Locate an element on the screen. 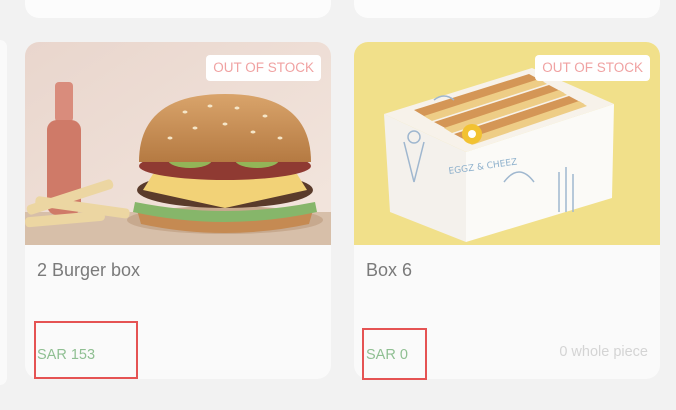  product-title: Box 6 is located at coordinates (389, 270).